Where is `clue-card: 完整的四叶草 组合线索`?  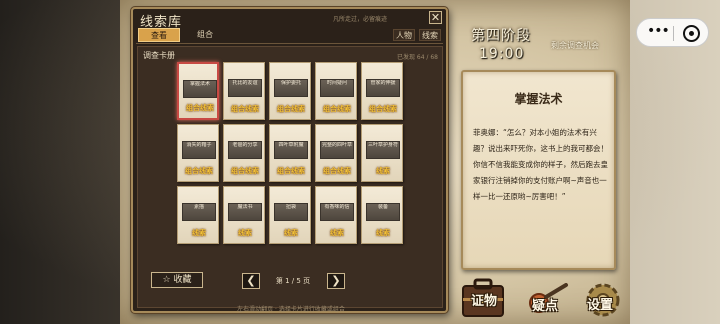 clue-card: 完整的四叶草 组合线索 is located at coordinates (336, 153).